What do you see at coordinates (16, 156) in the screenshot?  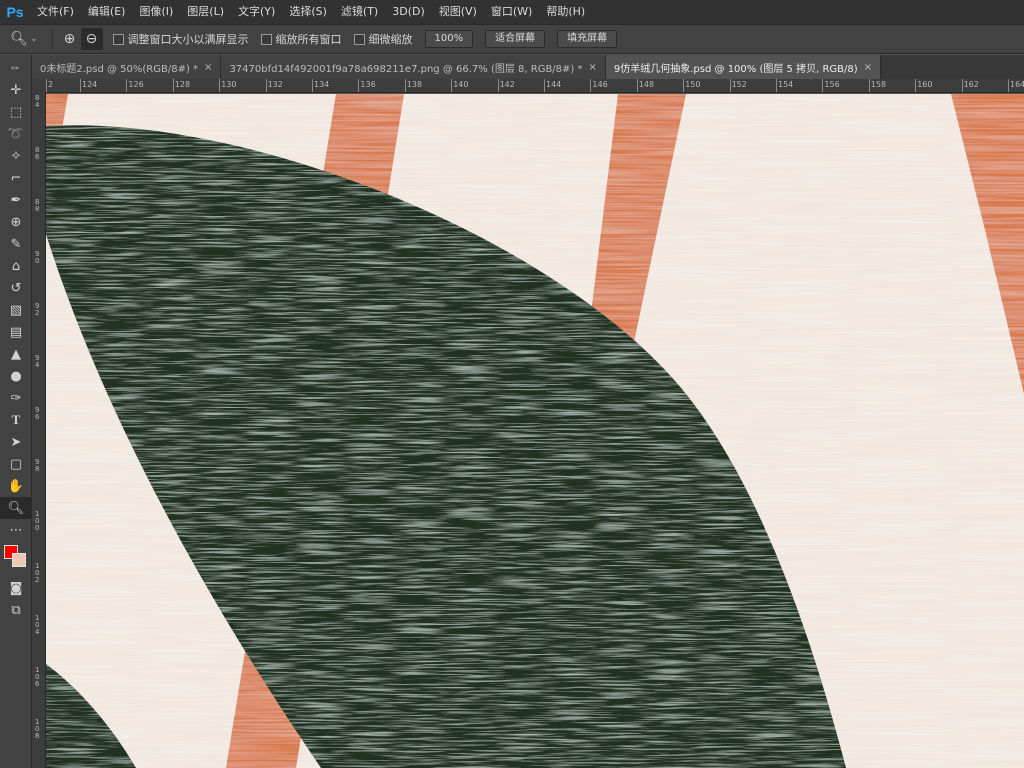 I see `magic-wand-tool-icon: ✧` at bounding box center [16, 156].